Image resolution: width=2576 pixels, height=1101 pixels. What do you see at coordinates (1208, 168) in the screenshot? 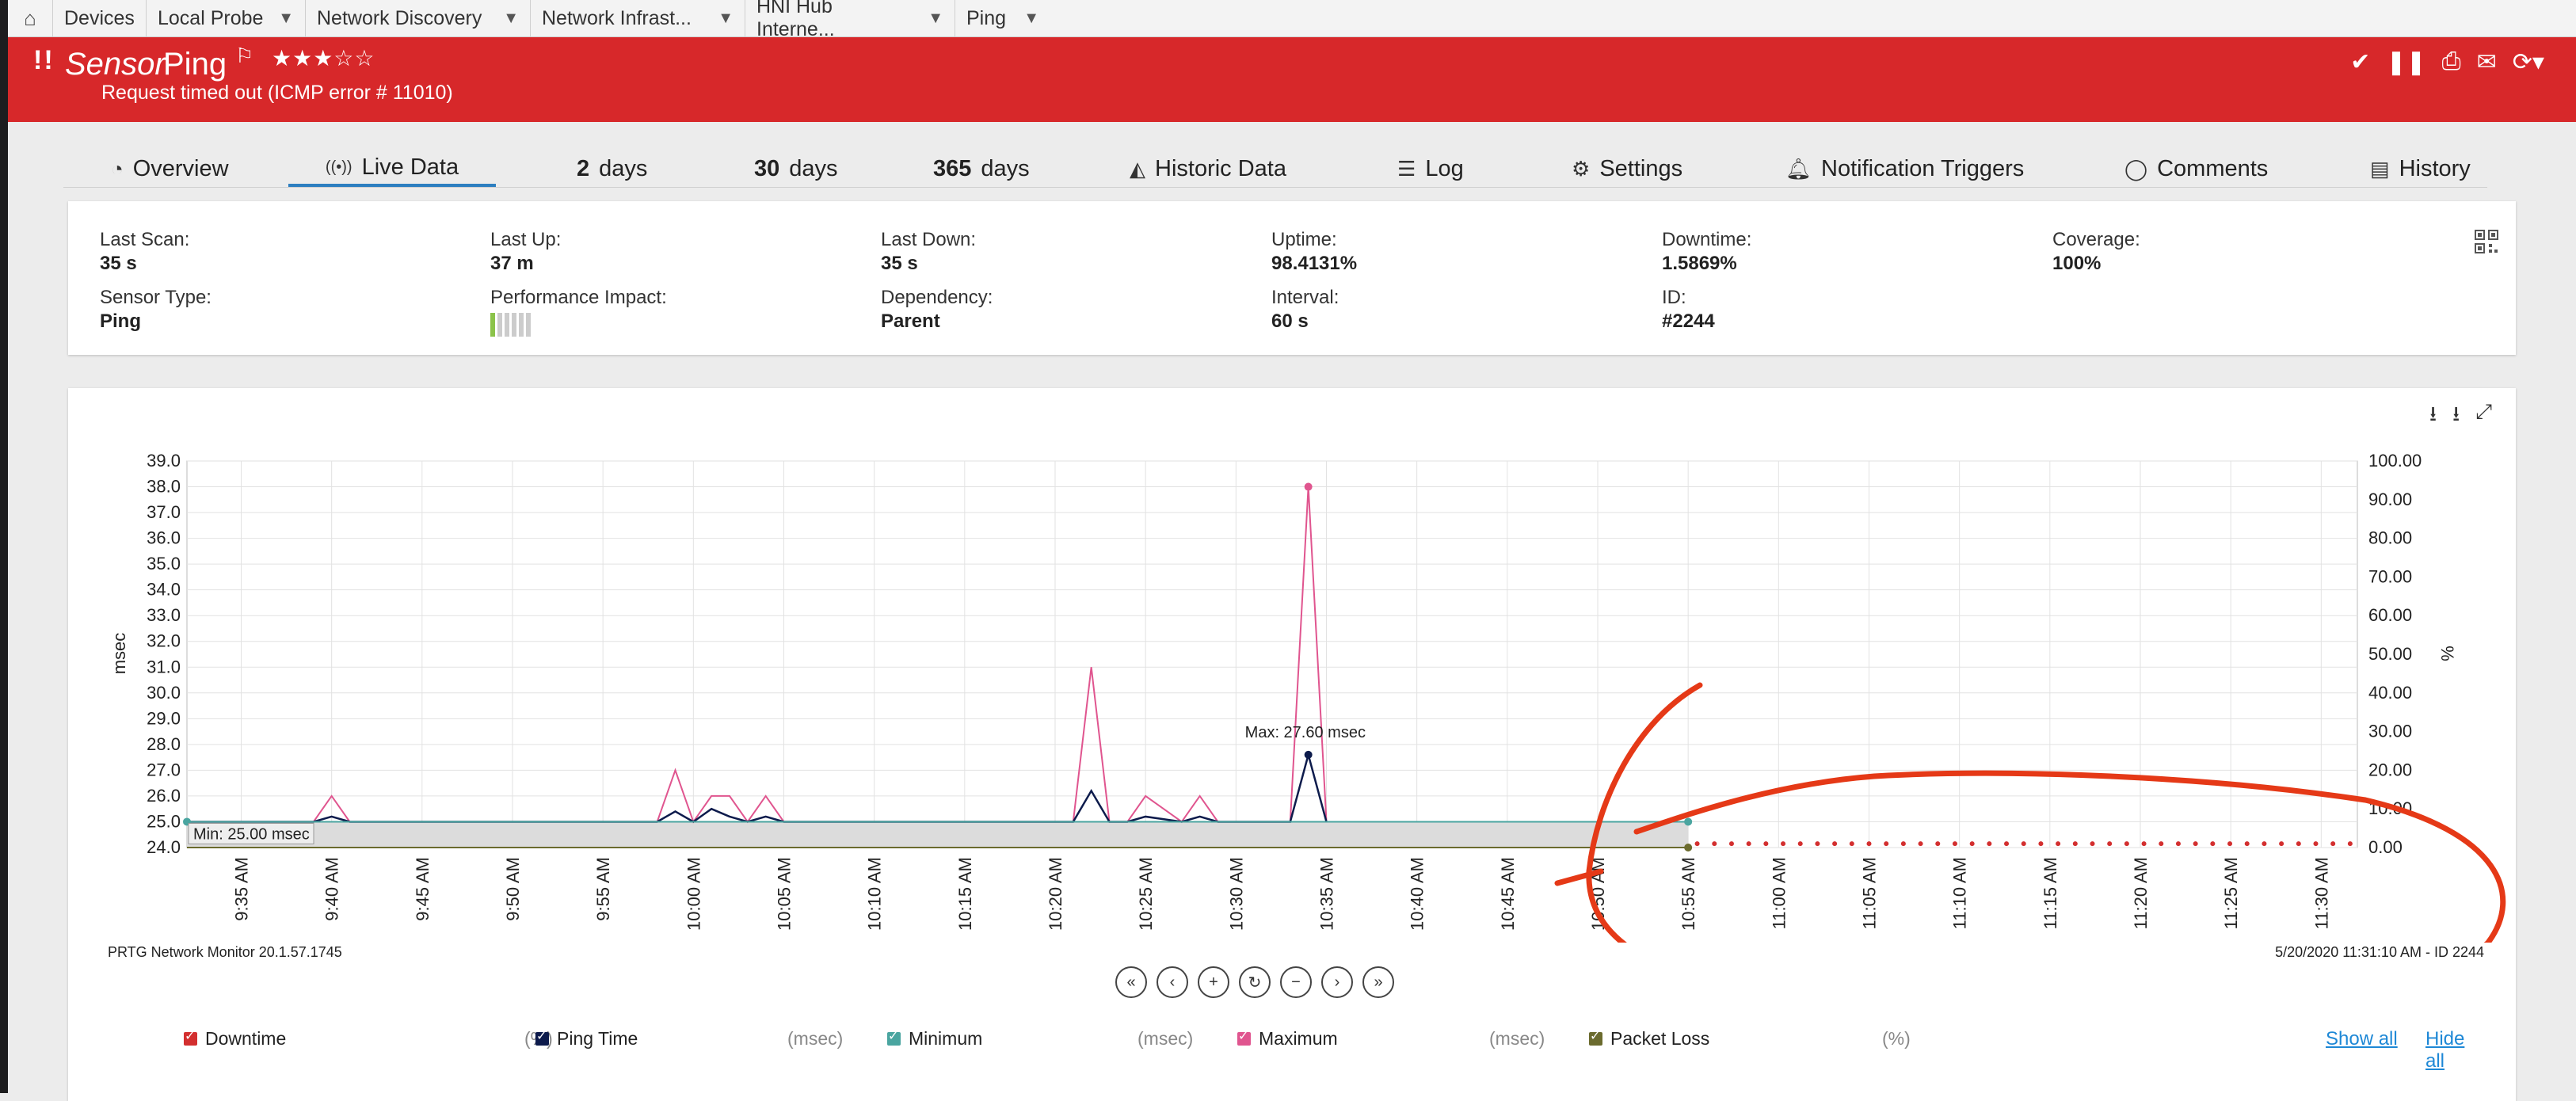
I see `tab-historic-data: ◭ Historic Data` at bounding box center [1208, 168].